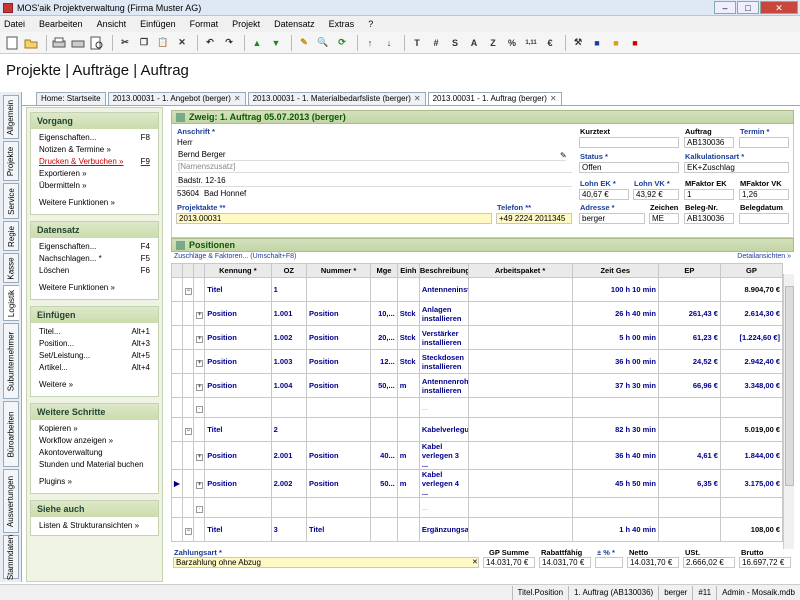 The height and width of the screenshot is (600, 800). I want to click on cell-beschr: Ergänzungsarbeiten, so click(443, 529).